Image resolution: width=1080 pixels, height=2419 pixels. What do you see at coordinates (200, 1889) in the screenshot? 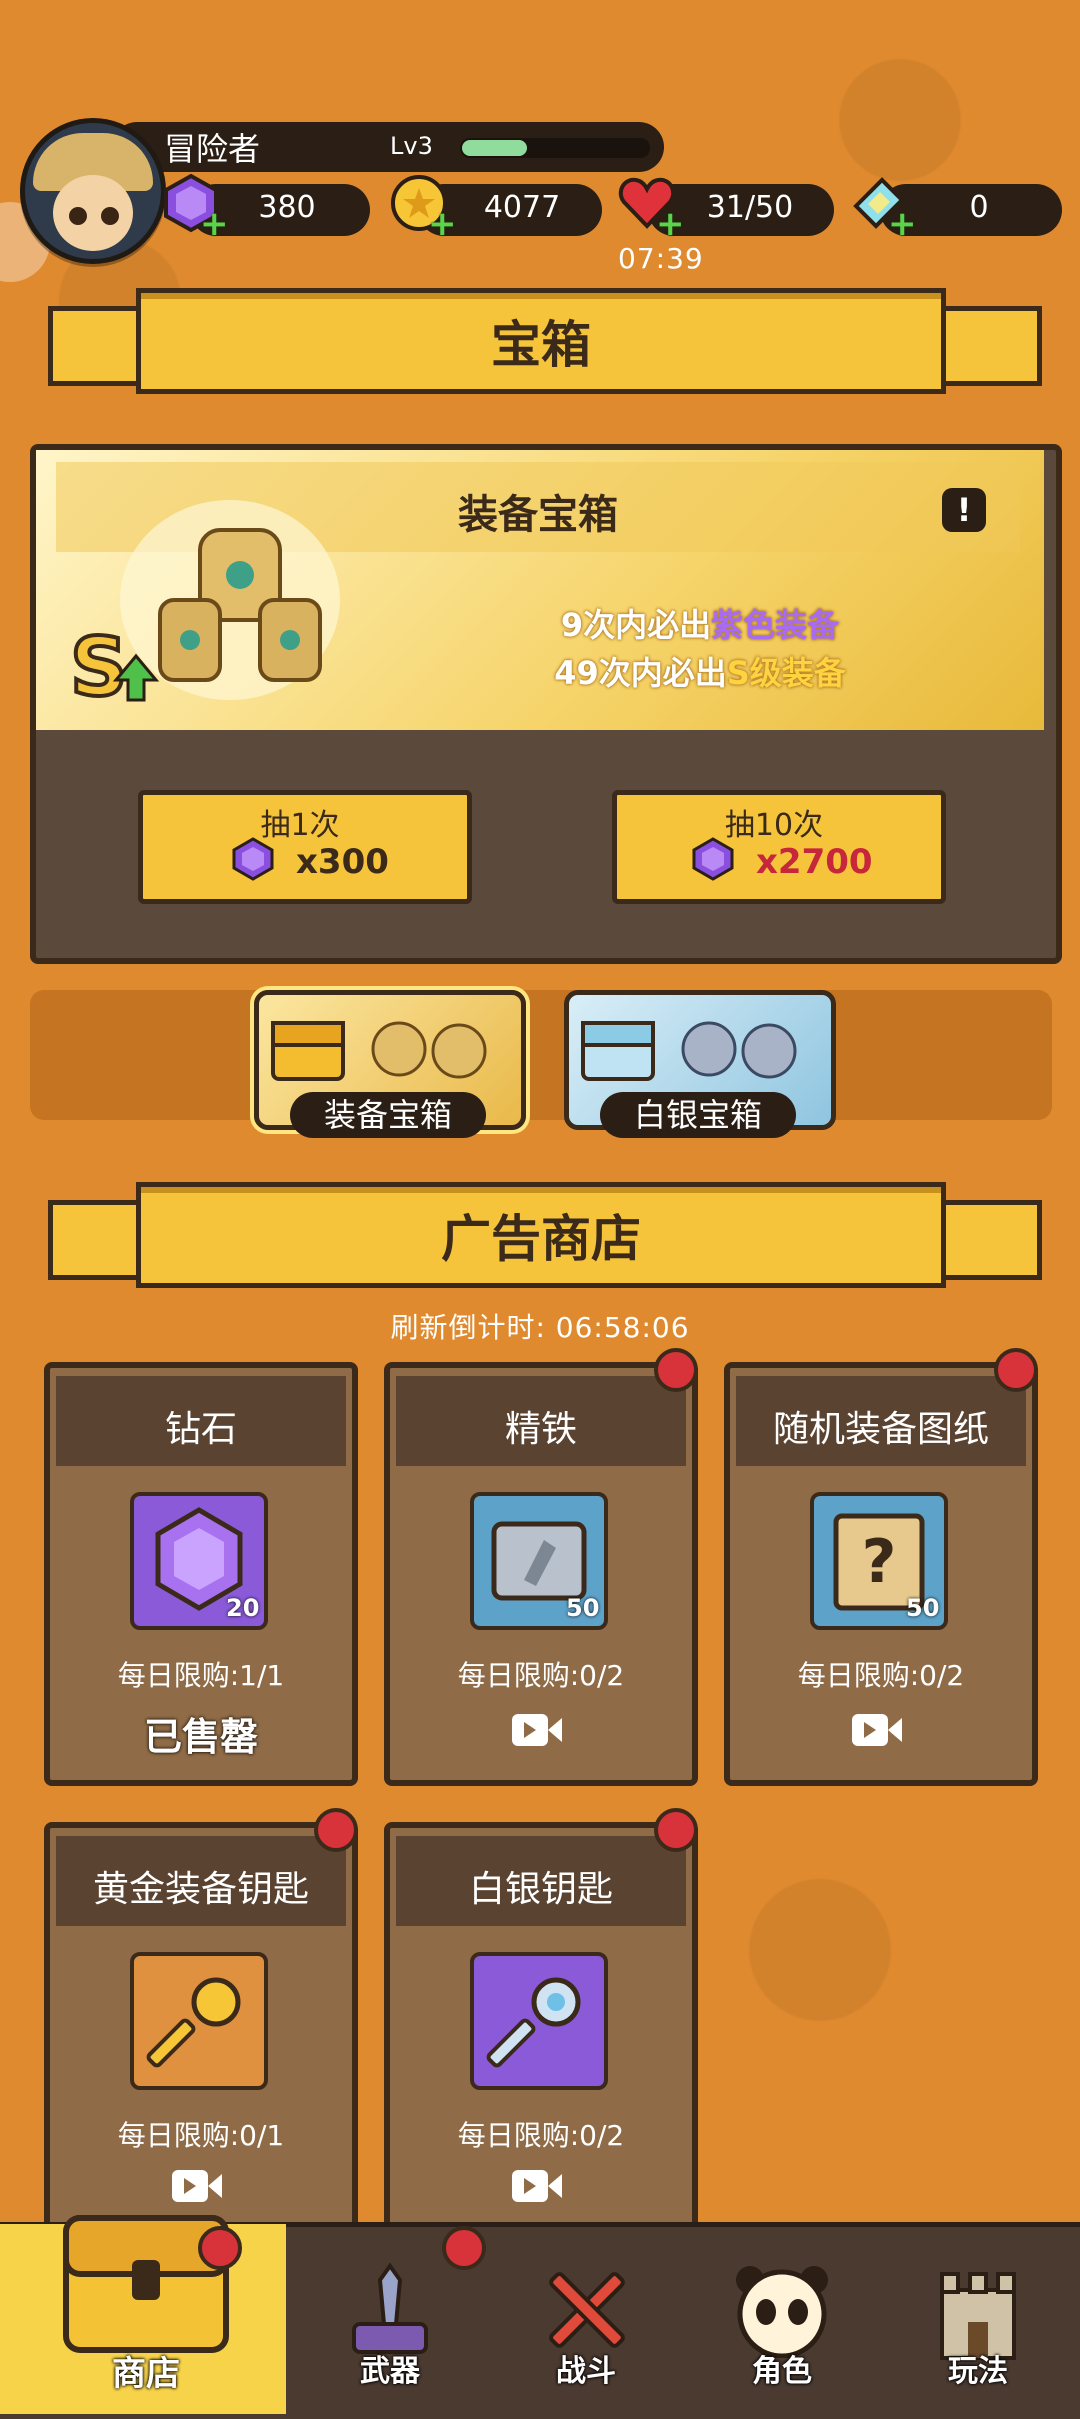
I see `card-title: 黄金装备钥匙` at bounding box center [200, 1889].